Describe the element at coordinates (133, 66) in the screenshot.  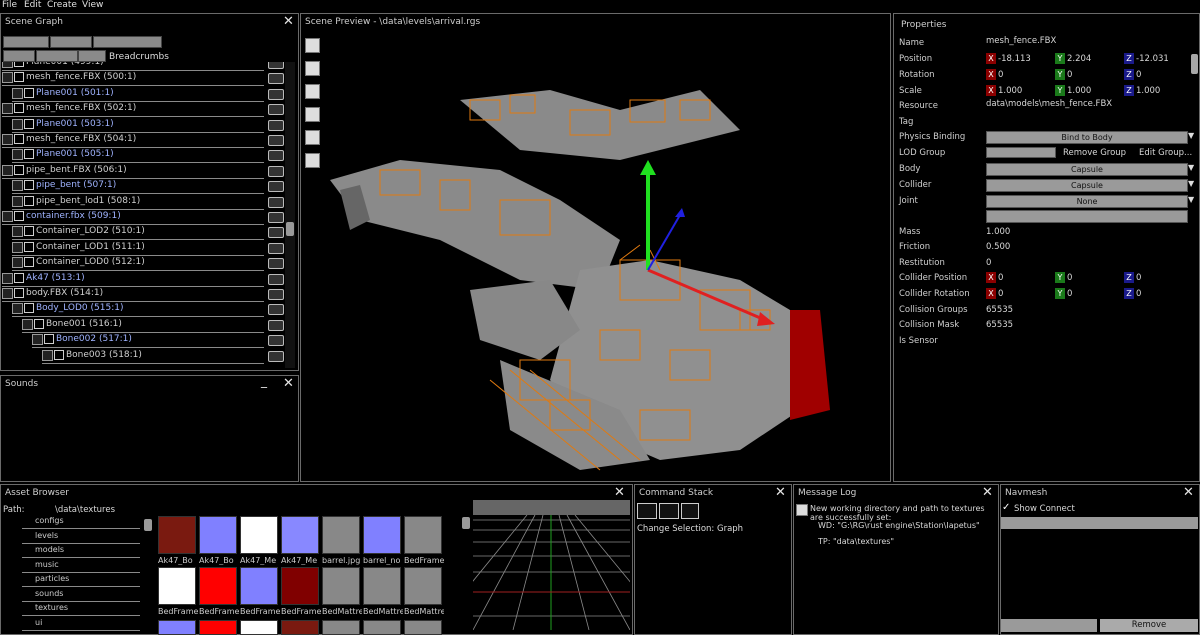
I see `tree-item: Plane001 (499:1)` at that location.